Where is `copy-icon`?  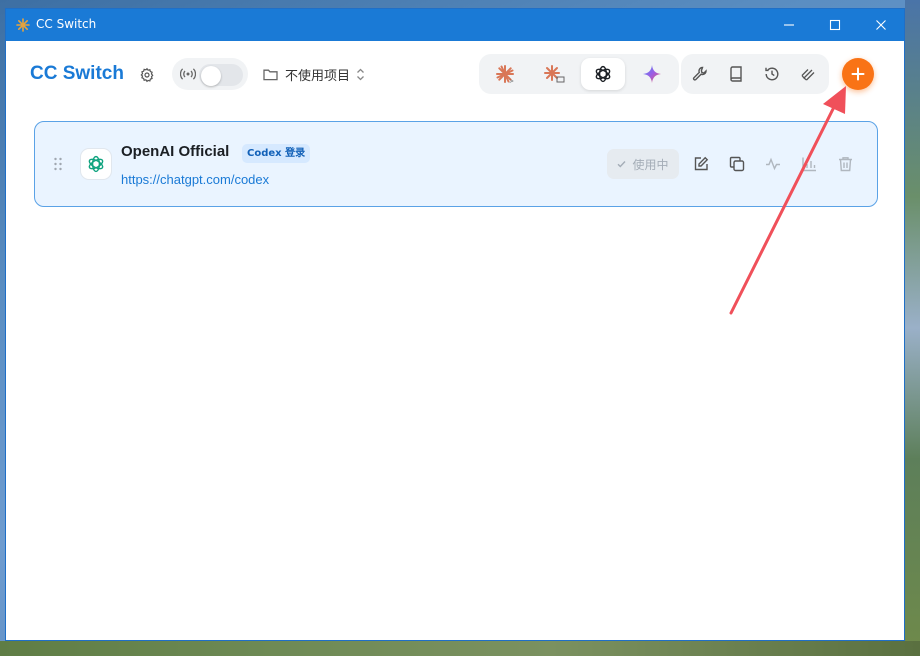 copy-icon is located at coordinates (737, 164).